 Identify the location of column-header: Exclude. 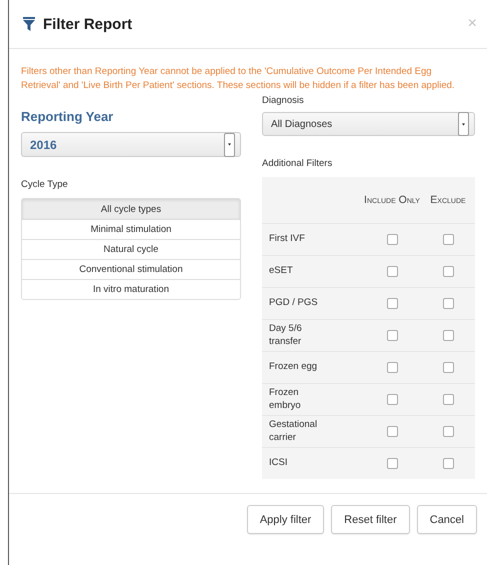
(448, 200).